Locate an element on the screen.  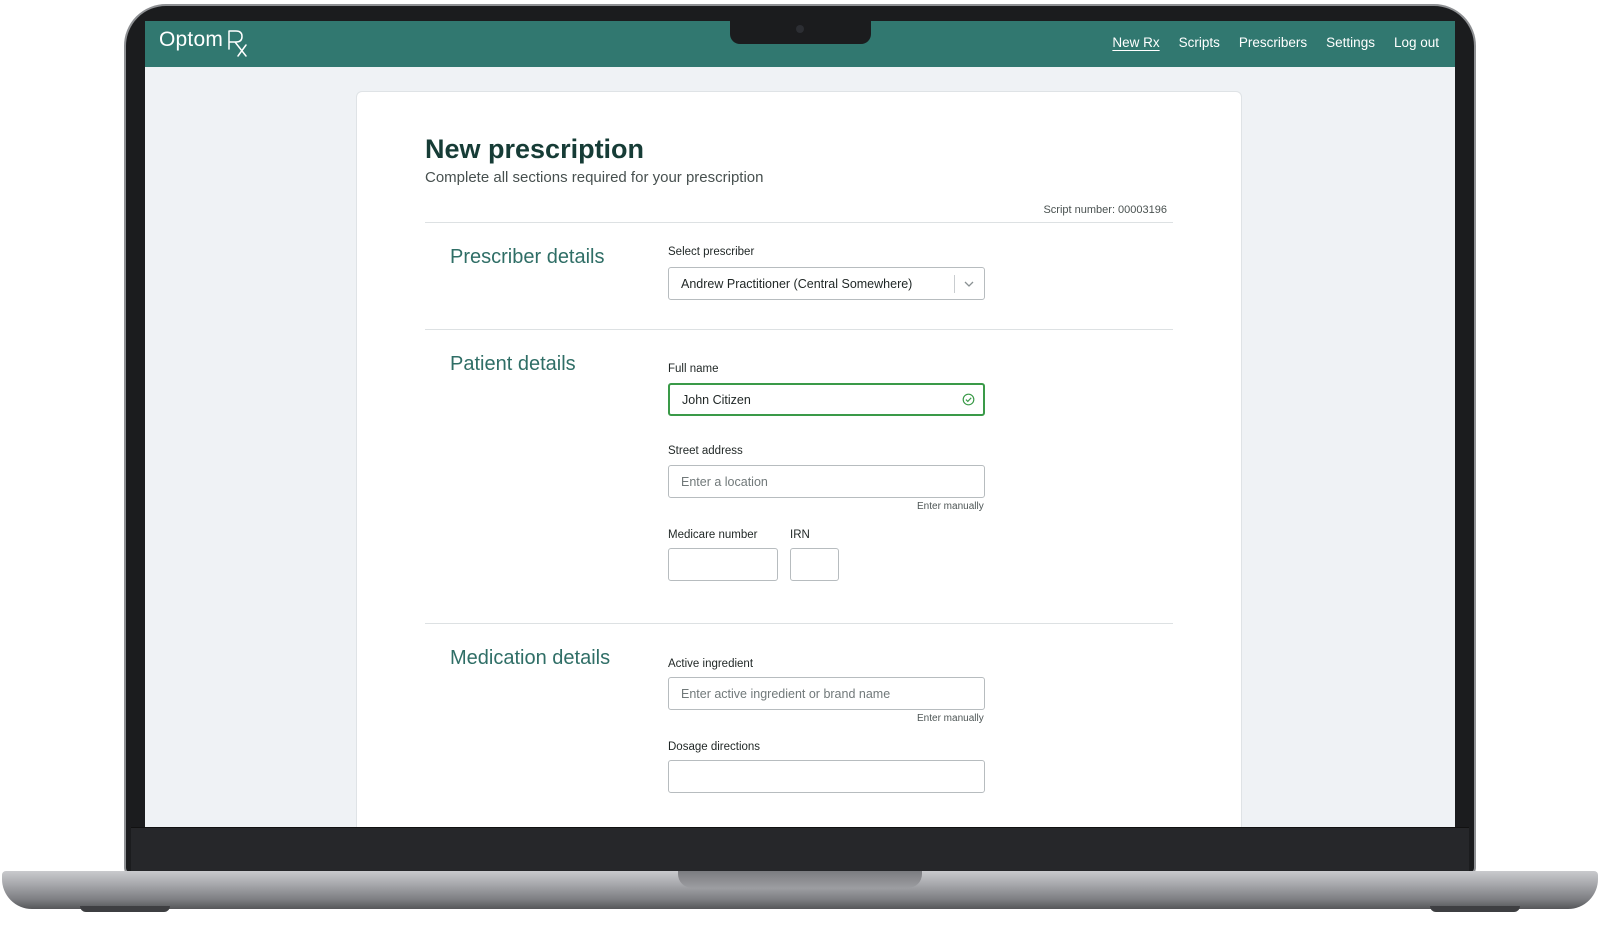
full-name-label: Full name is located at coordinates (693, 369).